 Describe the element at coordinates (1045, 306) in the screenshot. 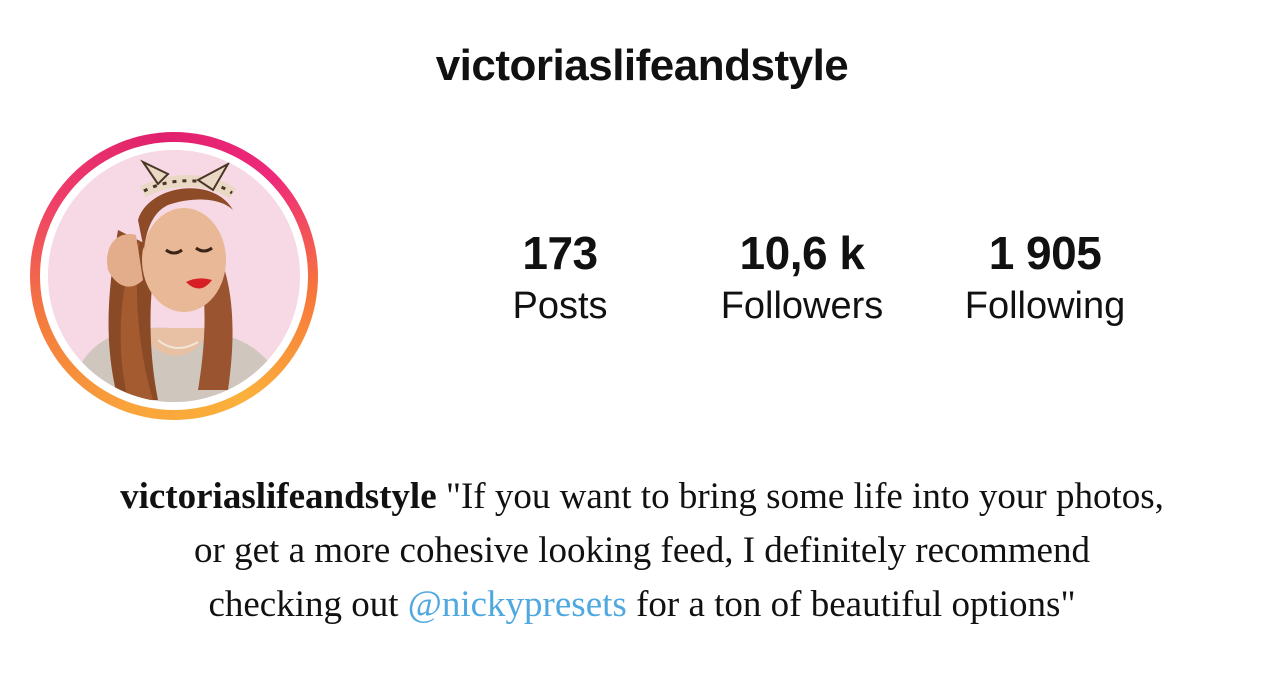

I see `following-label: Following` at that location.